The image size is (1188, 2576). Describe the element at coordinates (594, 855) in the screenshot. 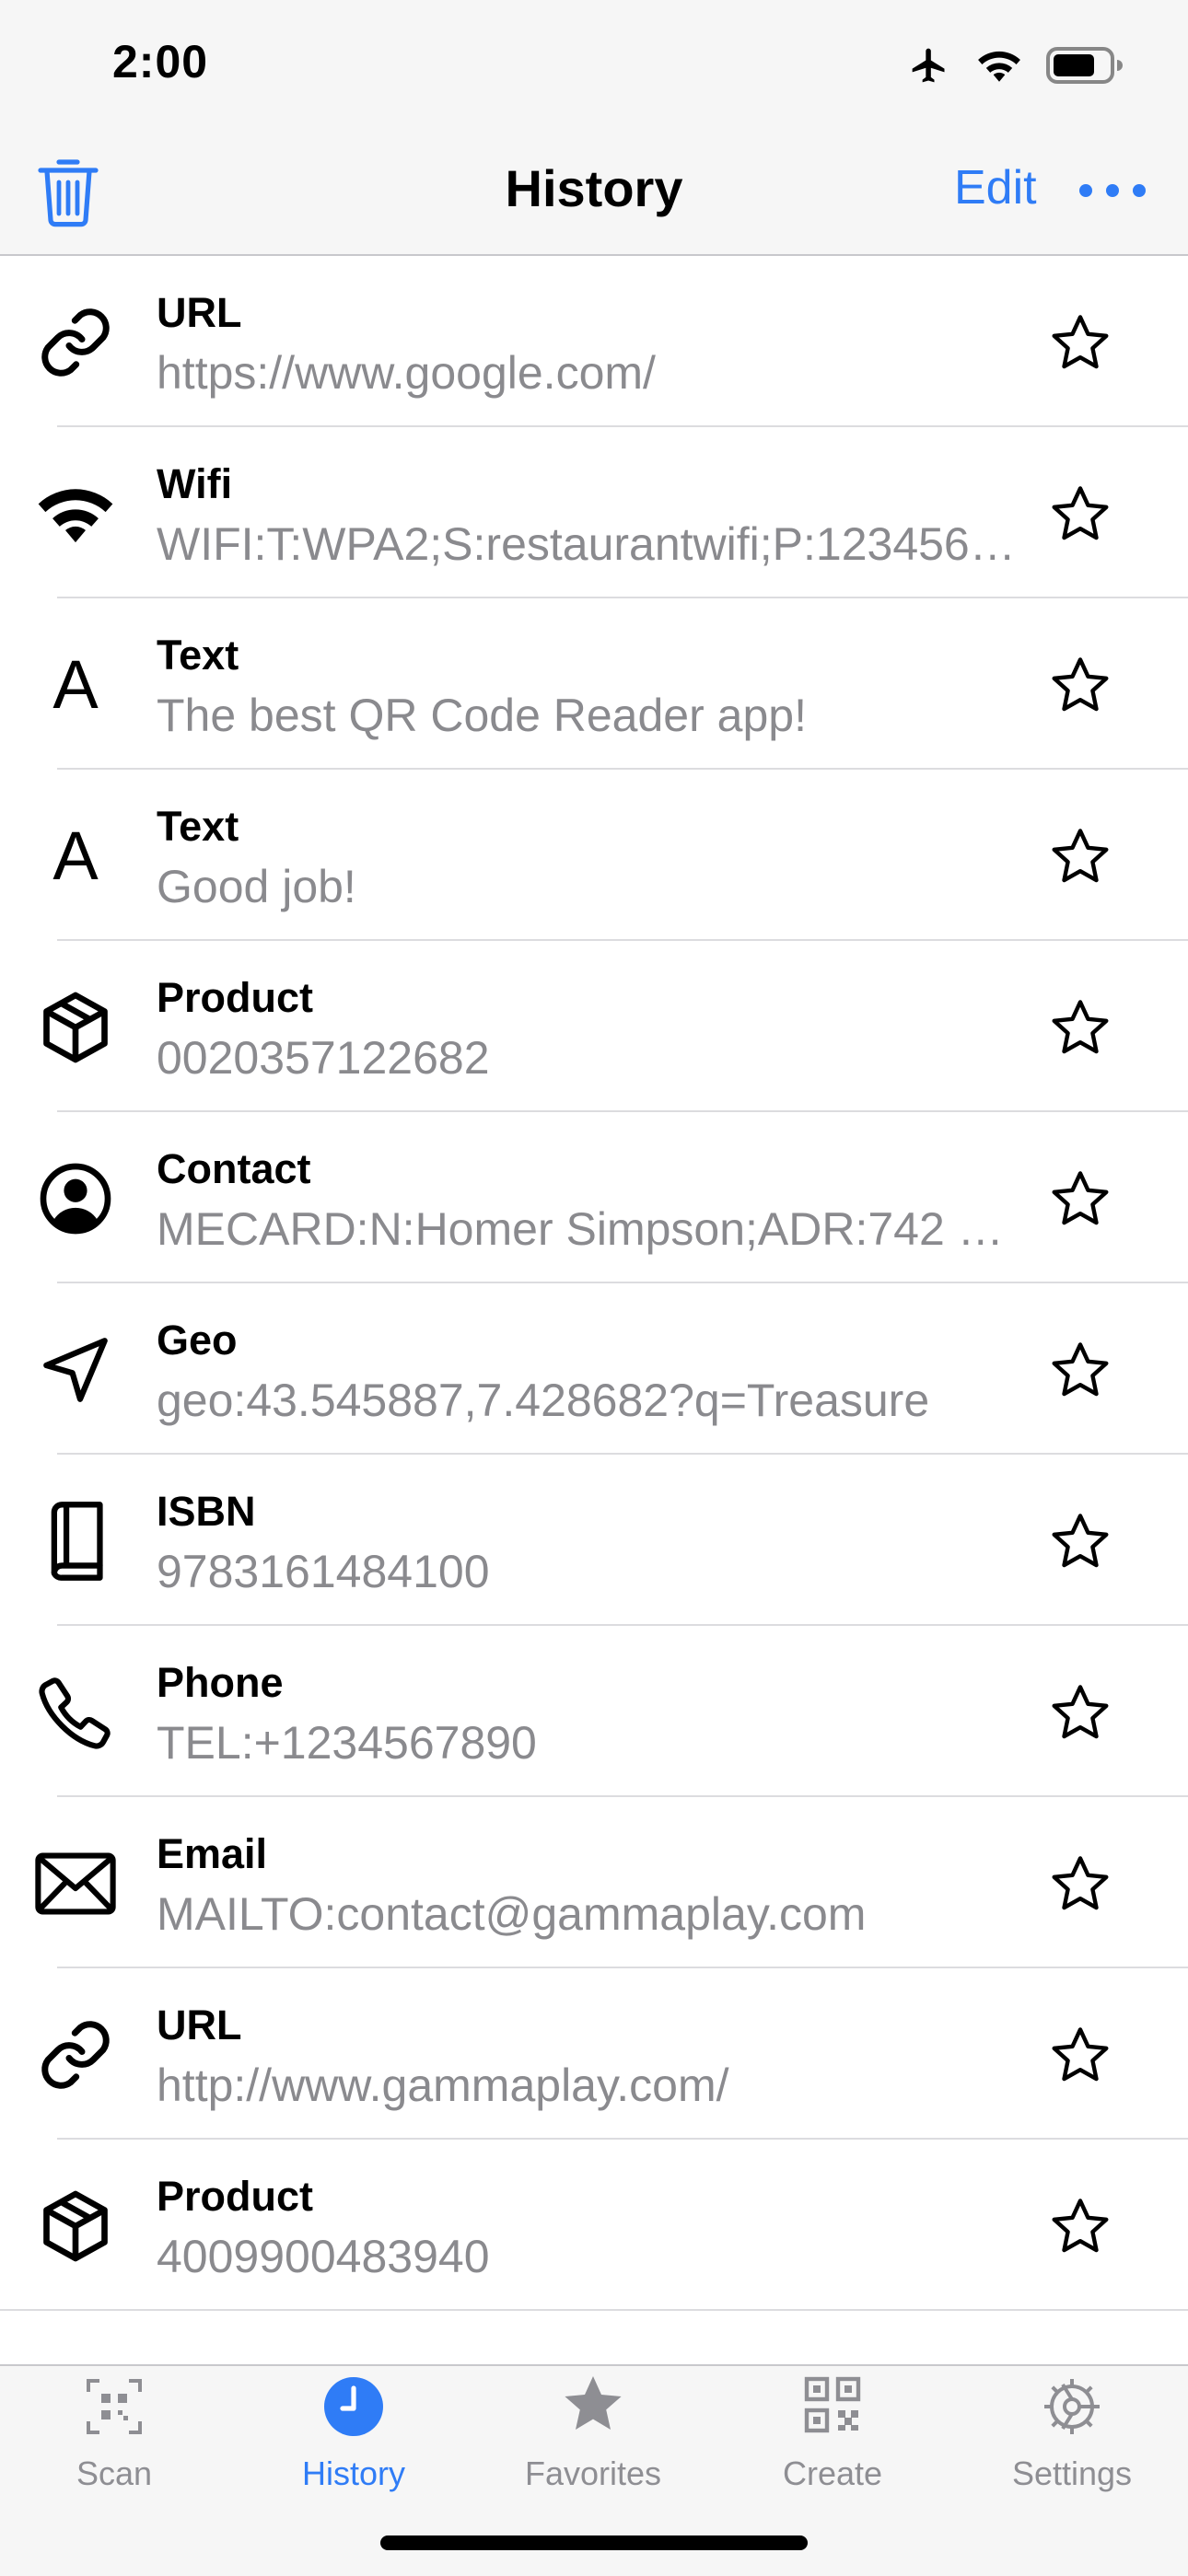

I see `history-row: A Text Good job!` at that location.